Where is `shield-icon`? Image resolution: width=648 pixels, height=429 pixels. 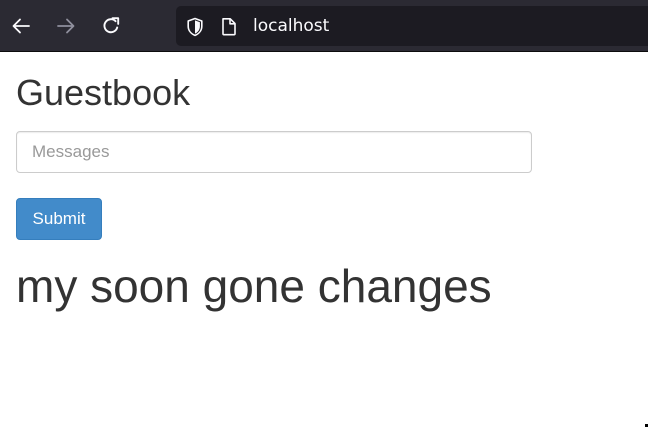 shield-icon is located at coordinates (195, 29).